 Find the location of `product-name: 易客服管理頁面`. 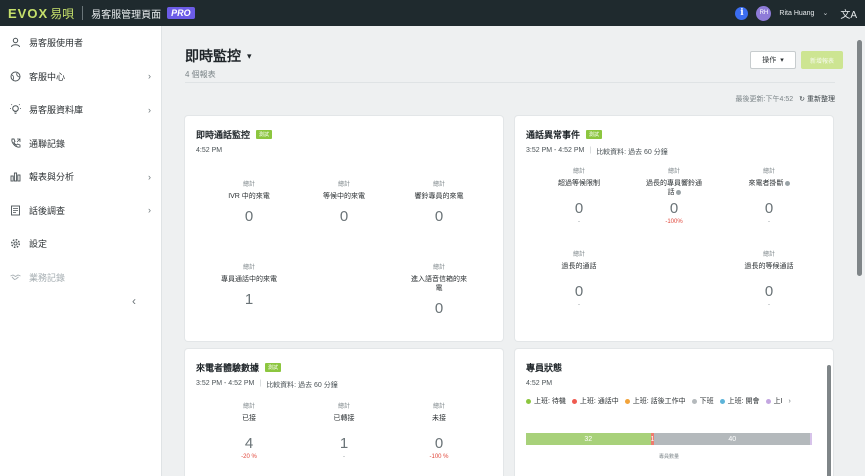

product-name: 易客服管理頁面 is located at coordinates (126, 15).